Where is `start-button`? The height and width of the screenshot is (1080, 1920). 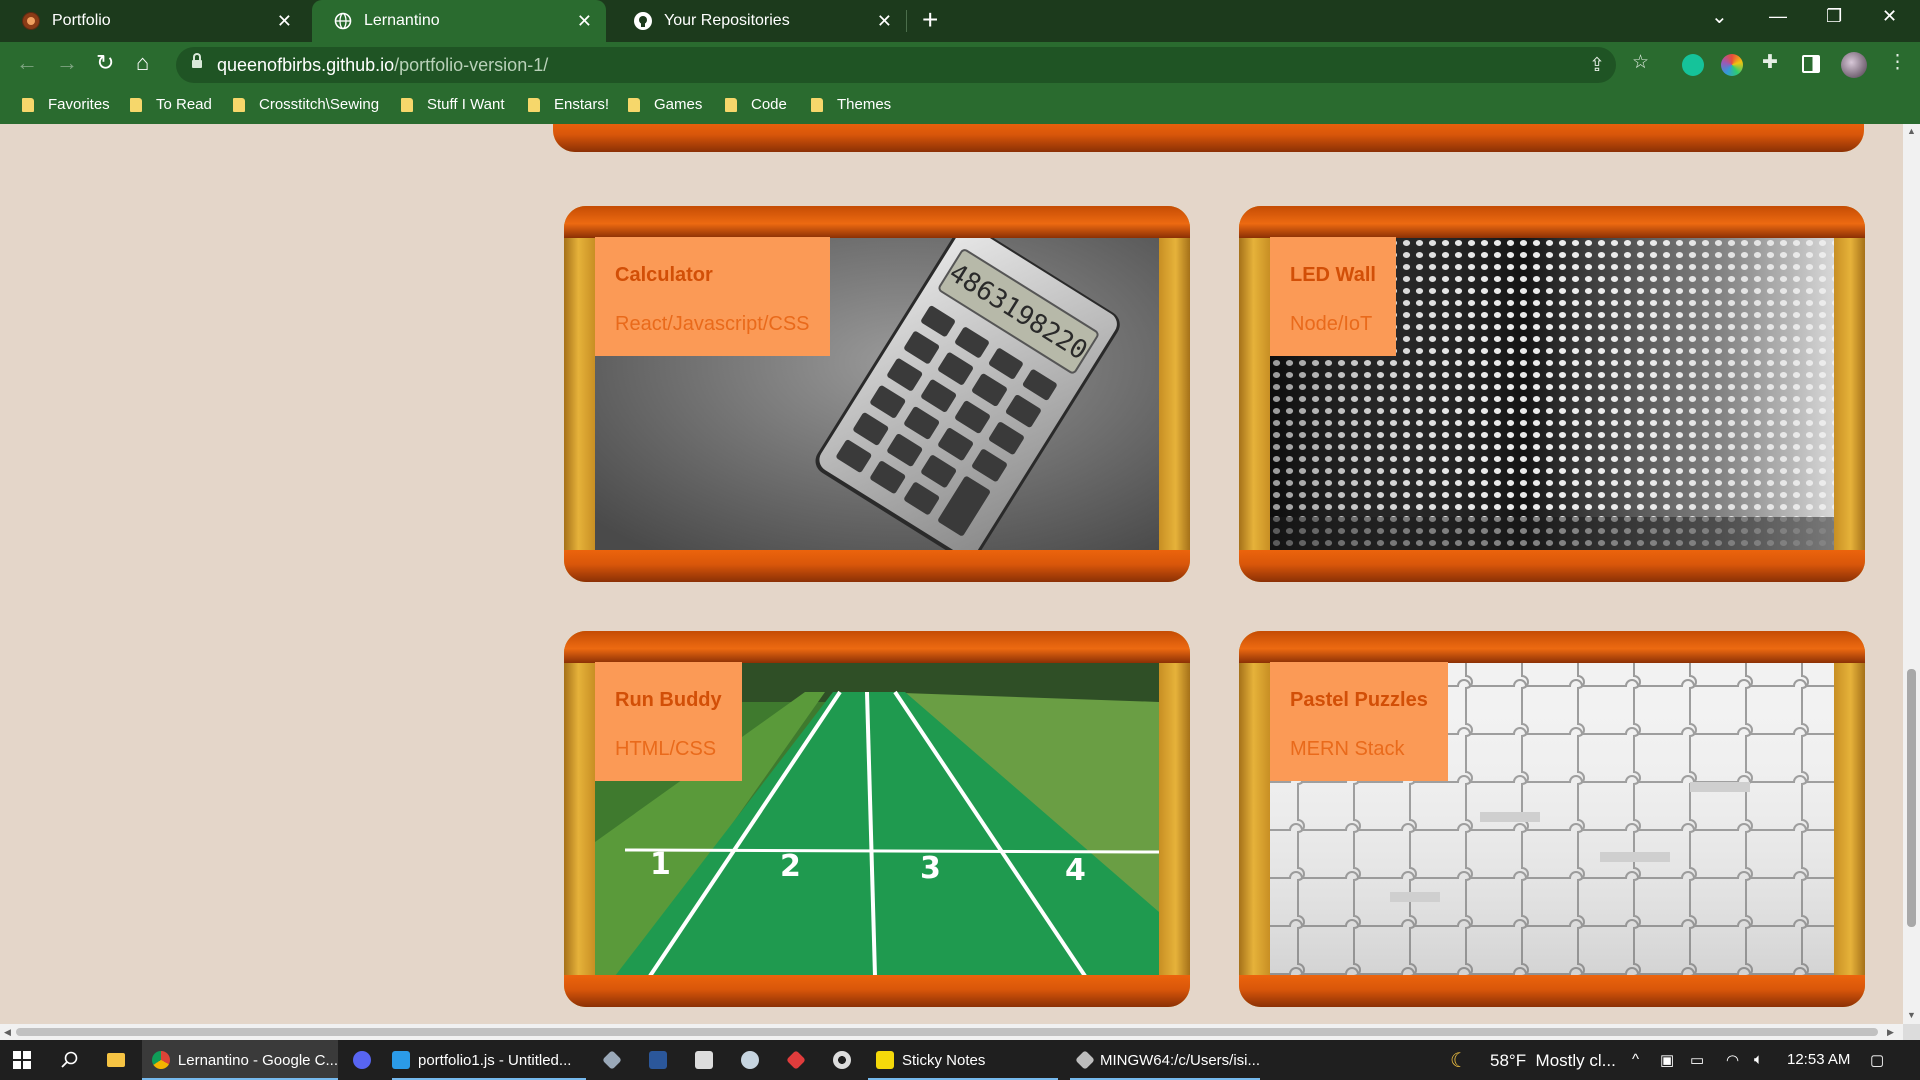
start-button is located at coordinates (22, 1060).